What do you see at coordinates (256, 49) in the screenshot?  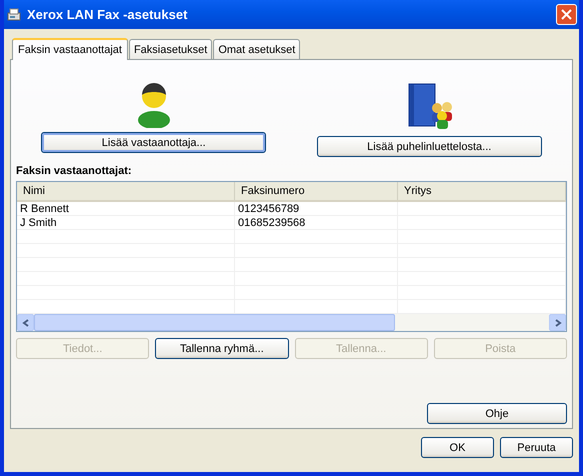 I see `tab: Omat asetukset` at bounding box center [256, 49].